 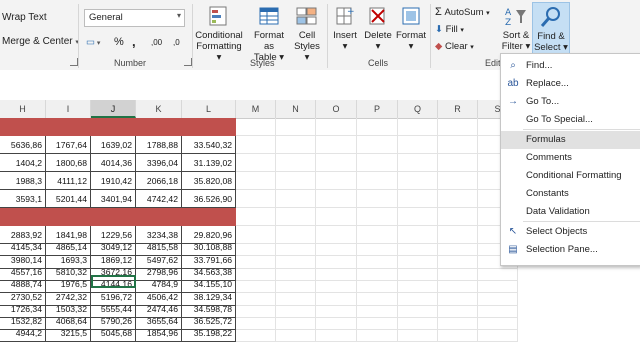 I want to click on cell: 1988,3, so click(x=23, y=181).